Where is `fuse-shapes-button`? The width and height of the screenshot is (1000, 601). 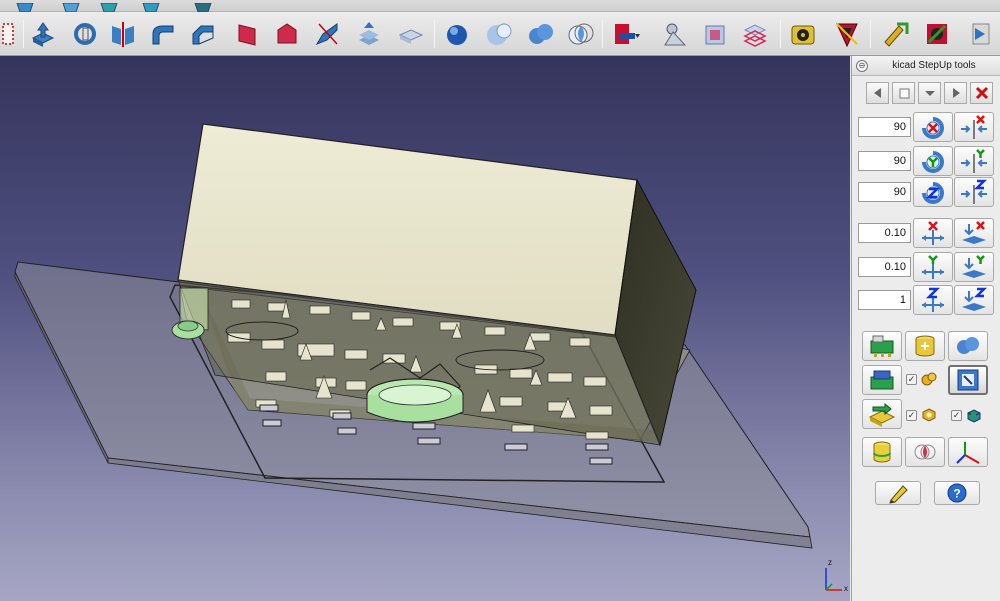 fuse-shapes-button is located at coordinates (968, 346).